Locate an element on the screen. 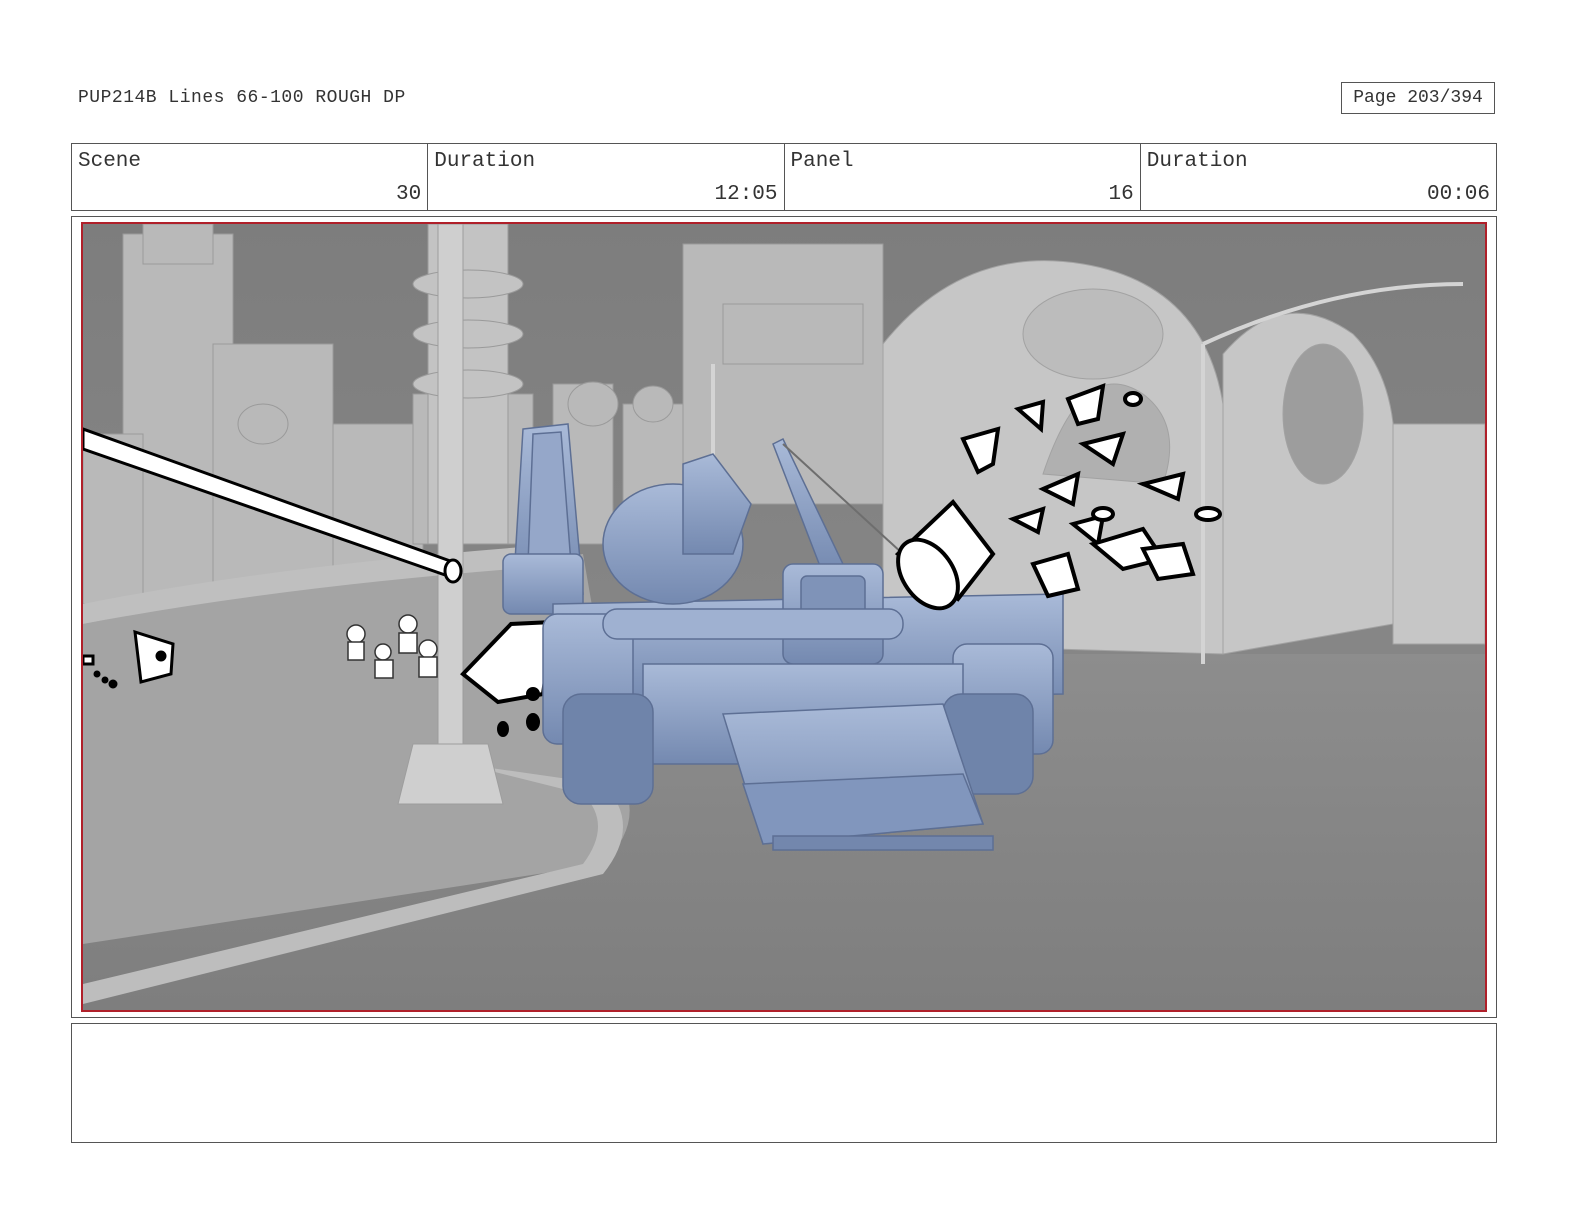 This screenshot has height=1225, width=1582. scene-cell: Scene 30 is located at coordinates (250, 177).